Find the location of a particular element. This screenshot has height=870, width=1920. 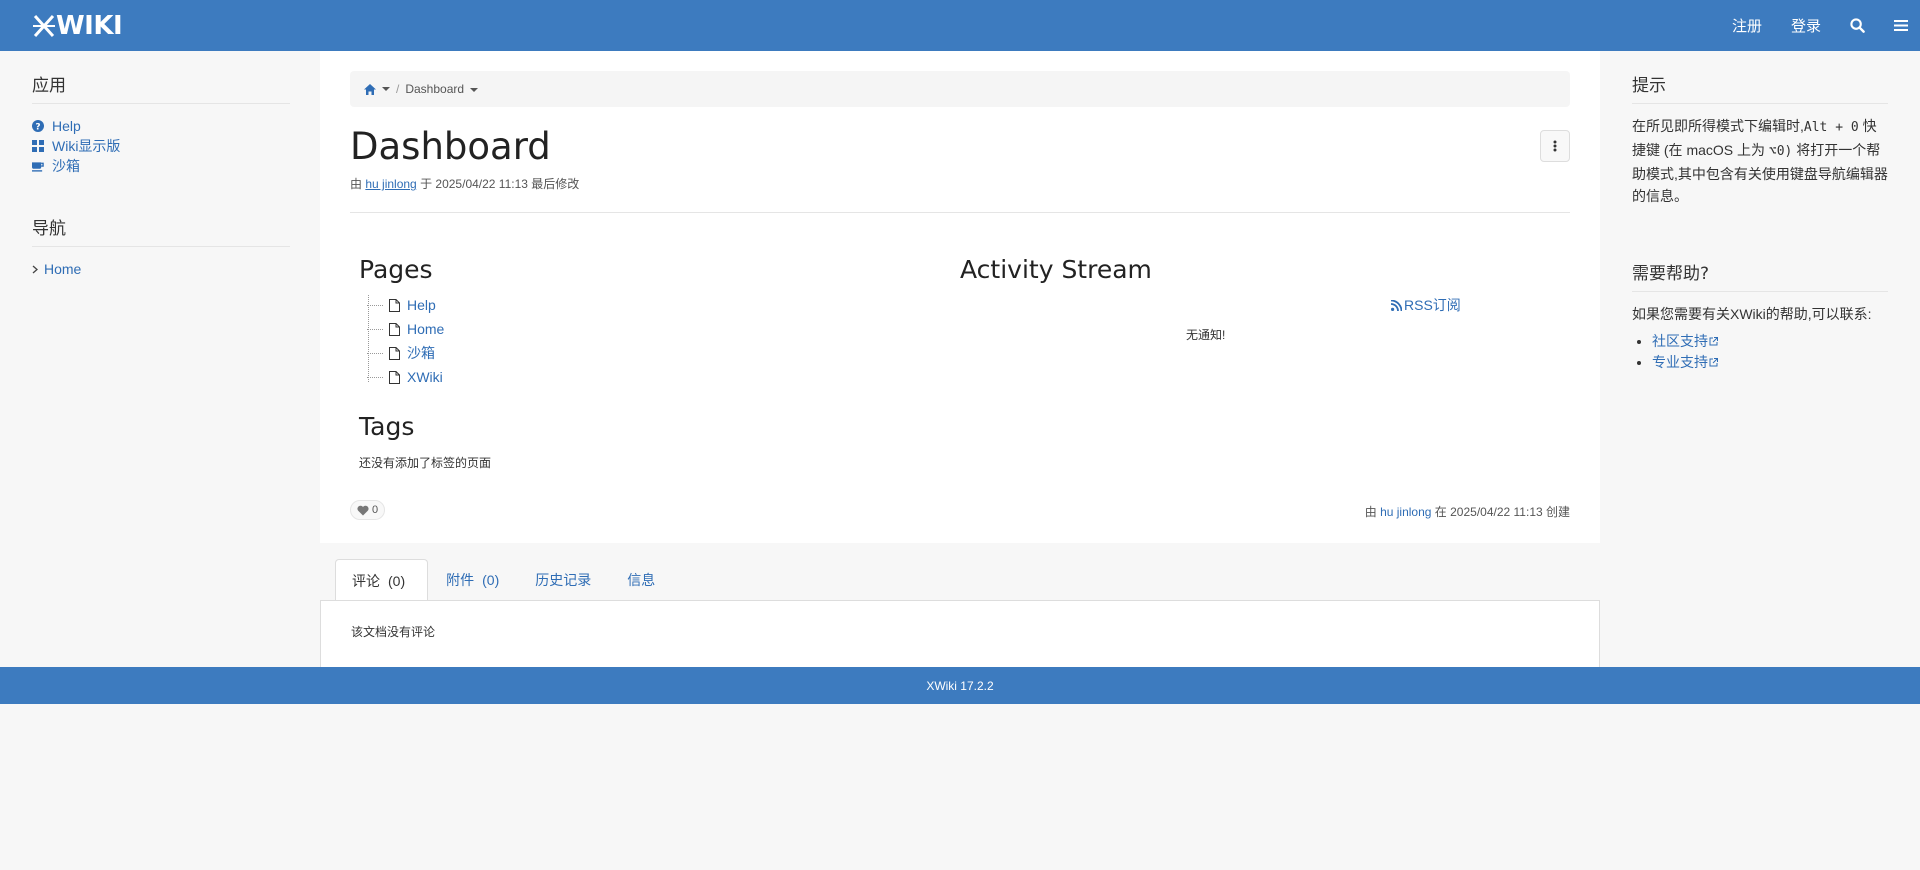

hamburger-icon is located at coordinates (1901, 25).